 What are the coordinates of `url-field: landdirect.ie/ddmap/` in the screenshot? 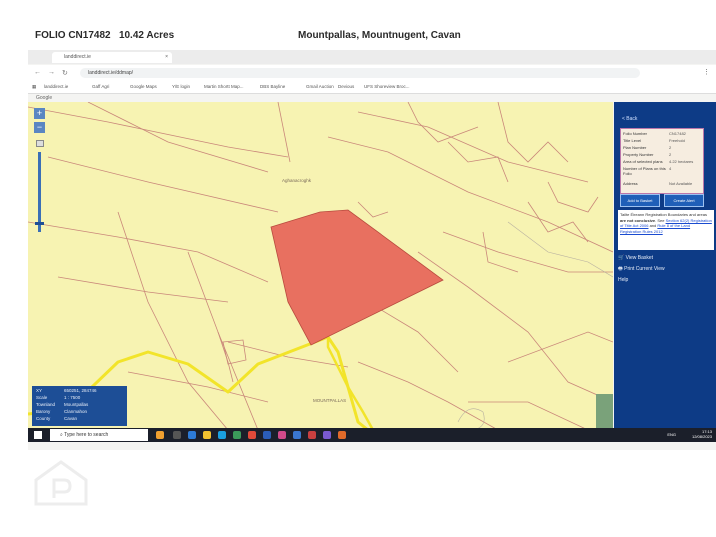 It's located at (360, 73).